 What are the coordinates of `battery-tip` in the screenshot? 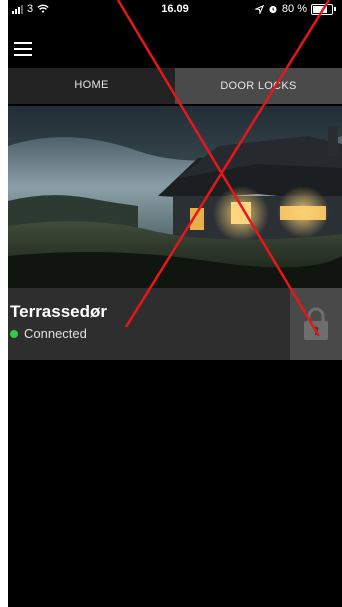 It's located at (335, 9).